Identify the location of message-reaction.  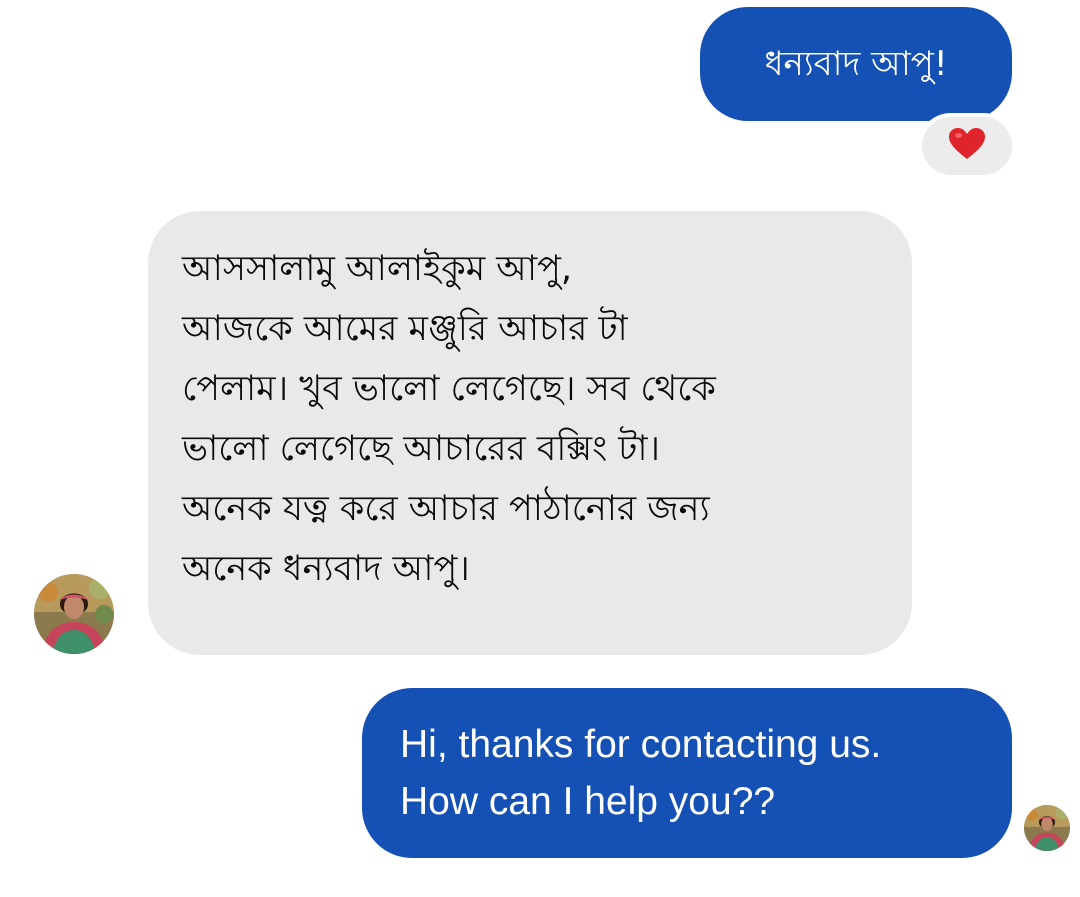
(967, 146).